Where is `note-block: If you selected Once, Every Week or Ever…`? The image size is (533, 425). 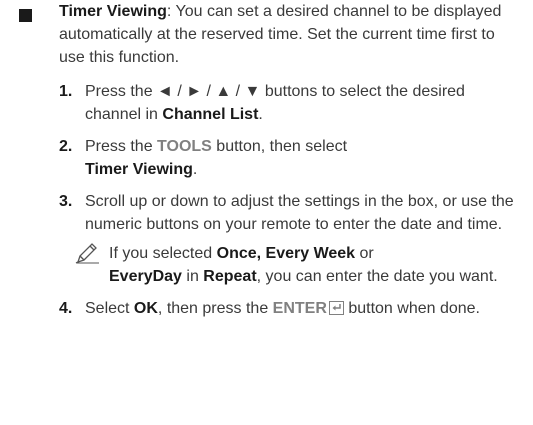
note-block: If you selected Once, Every Week or Ever… is located at coordinates (286, 265).